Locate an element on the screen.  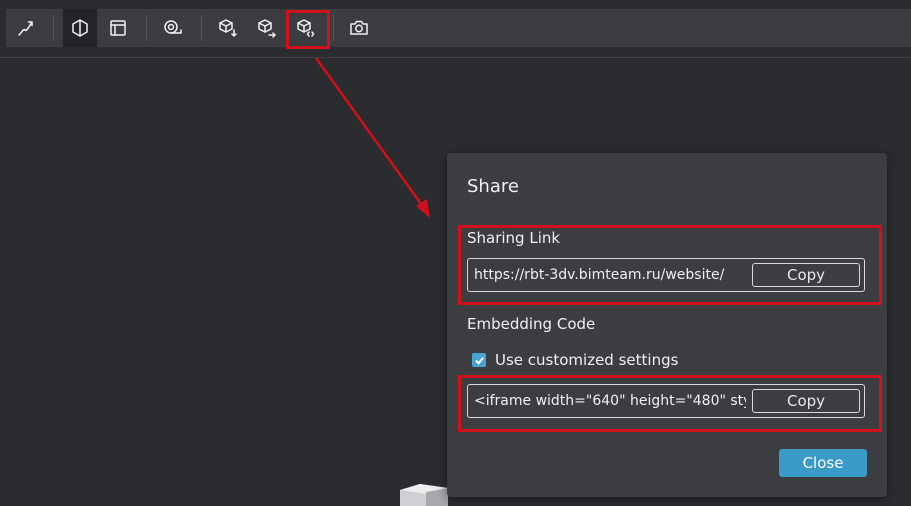
embedding-code-label: Embedding Code is located at coordinates (531, 324).